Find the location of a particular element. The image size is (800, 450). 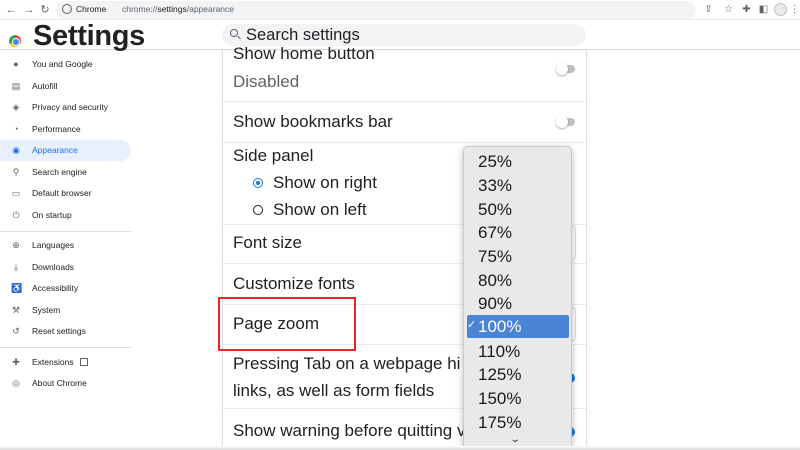

zoom-option: 150% is located at coordinates (518, 398).